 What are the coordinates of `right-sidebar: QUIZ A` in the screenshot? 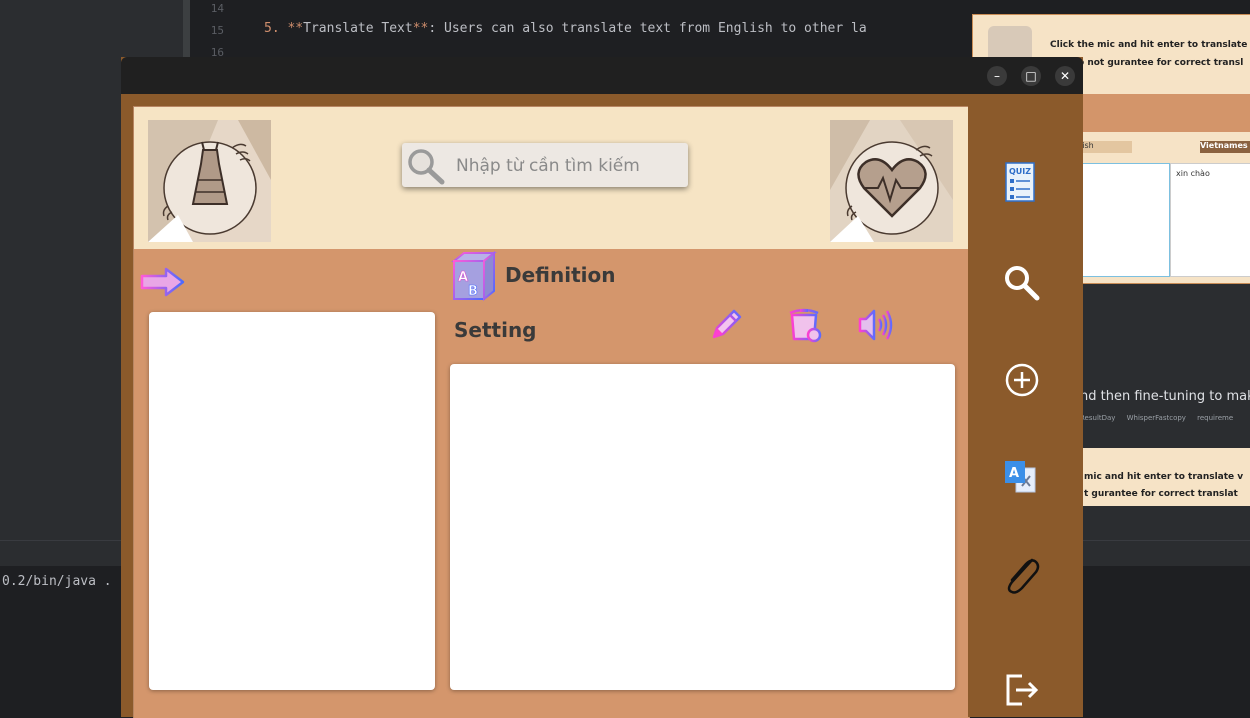 It's located at (1025, 405).